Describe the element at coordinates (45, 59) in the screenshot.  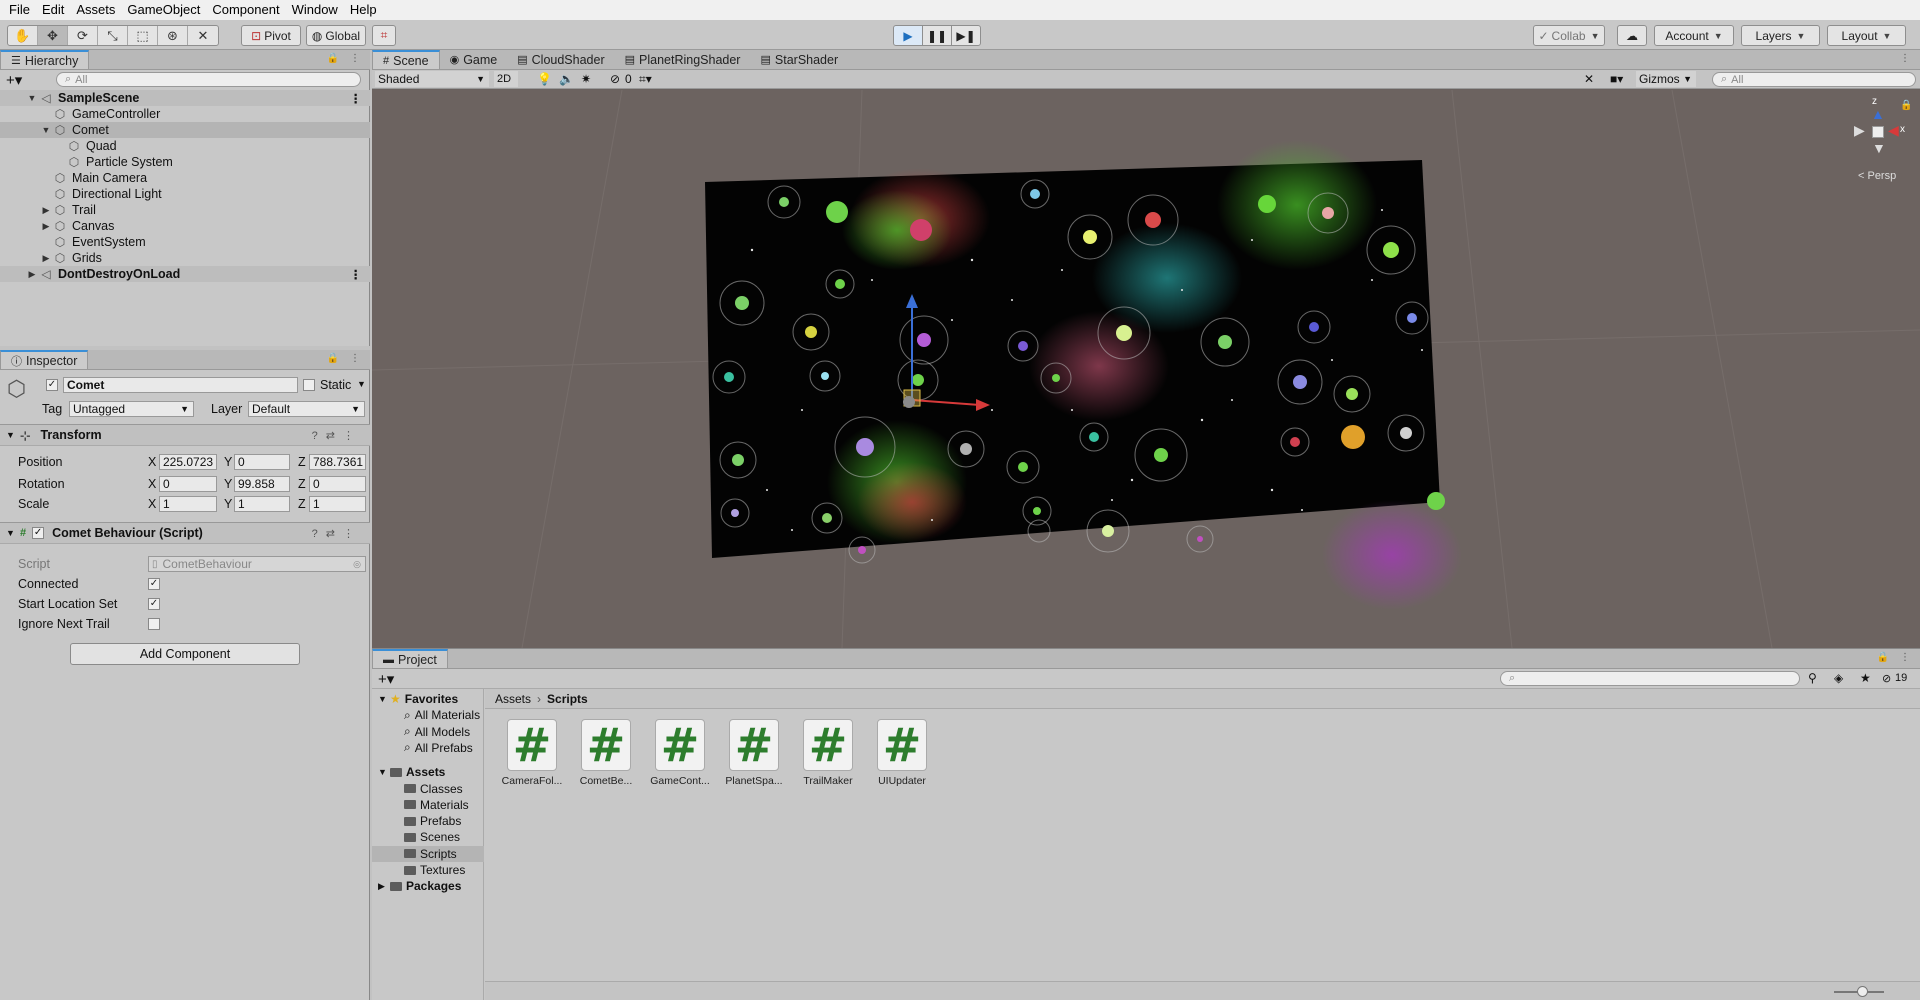
I see `tab-hierarchy: ☰ Hierarchy` at that location.